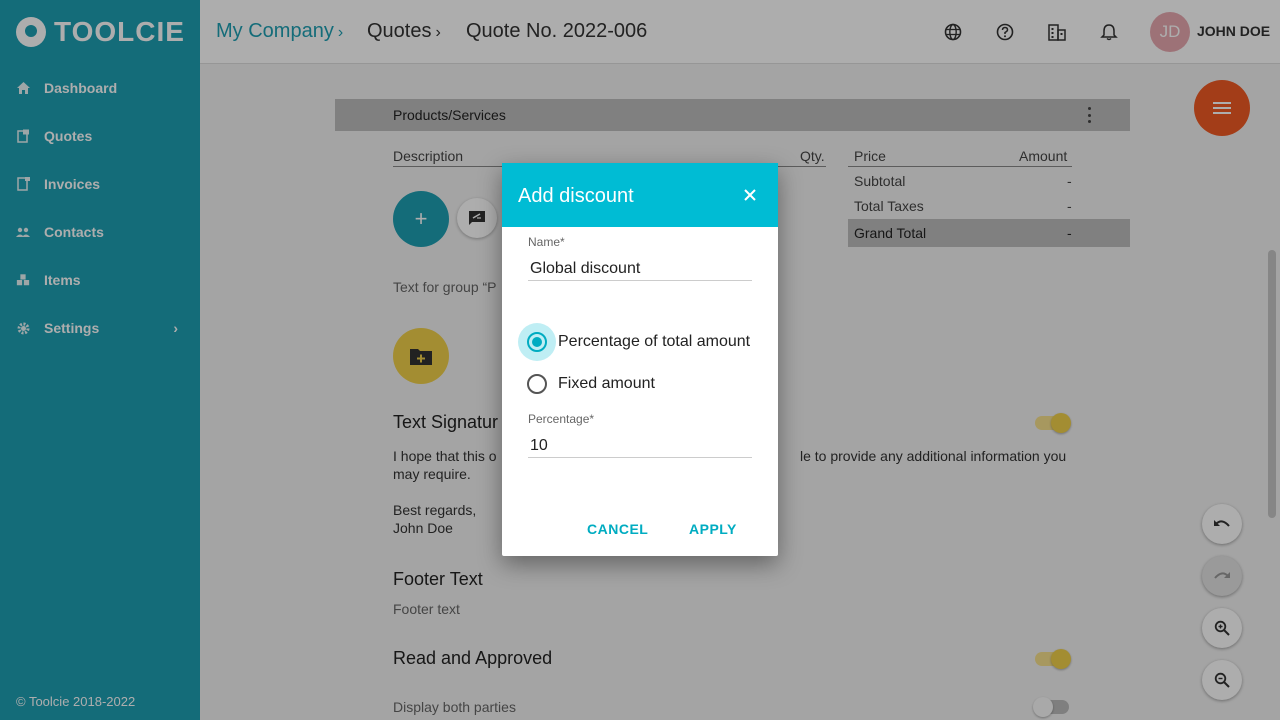 The height and width of the screenshot is (720, 1280). I want to click on name-label: Name*, so click(546, 242).